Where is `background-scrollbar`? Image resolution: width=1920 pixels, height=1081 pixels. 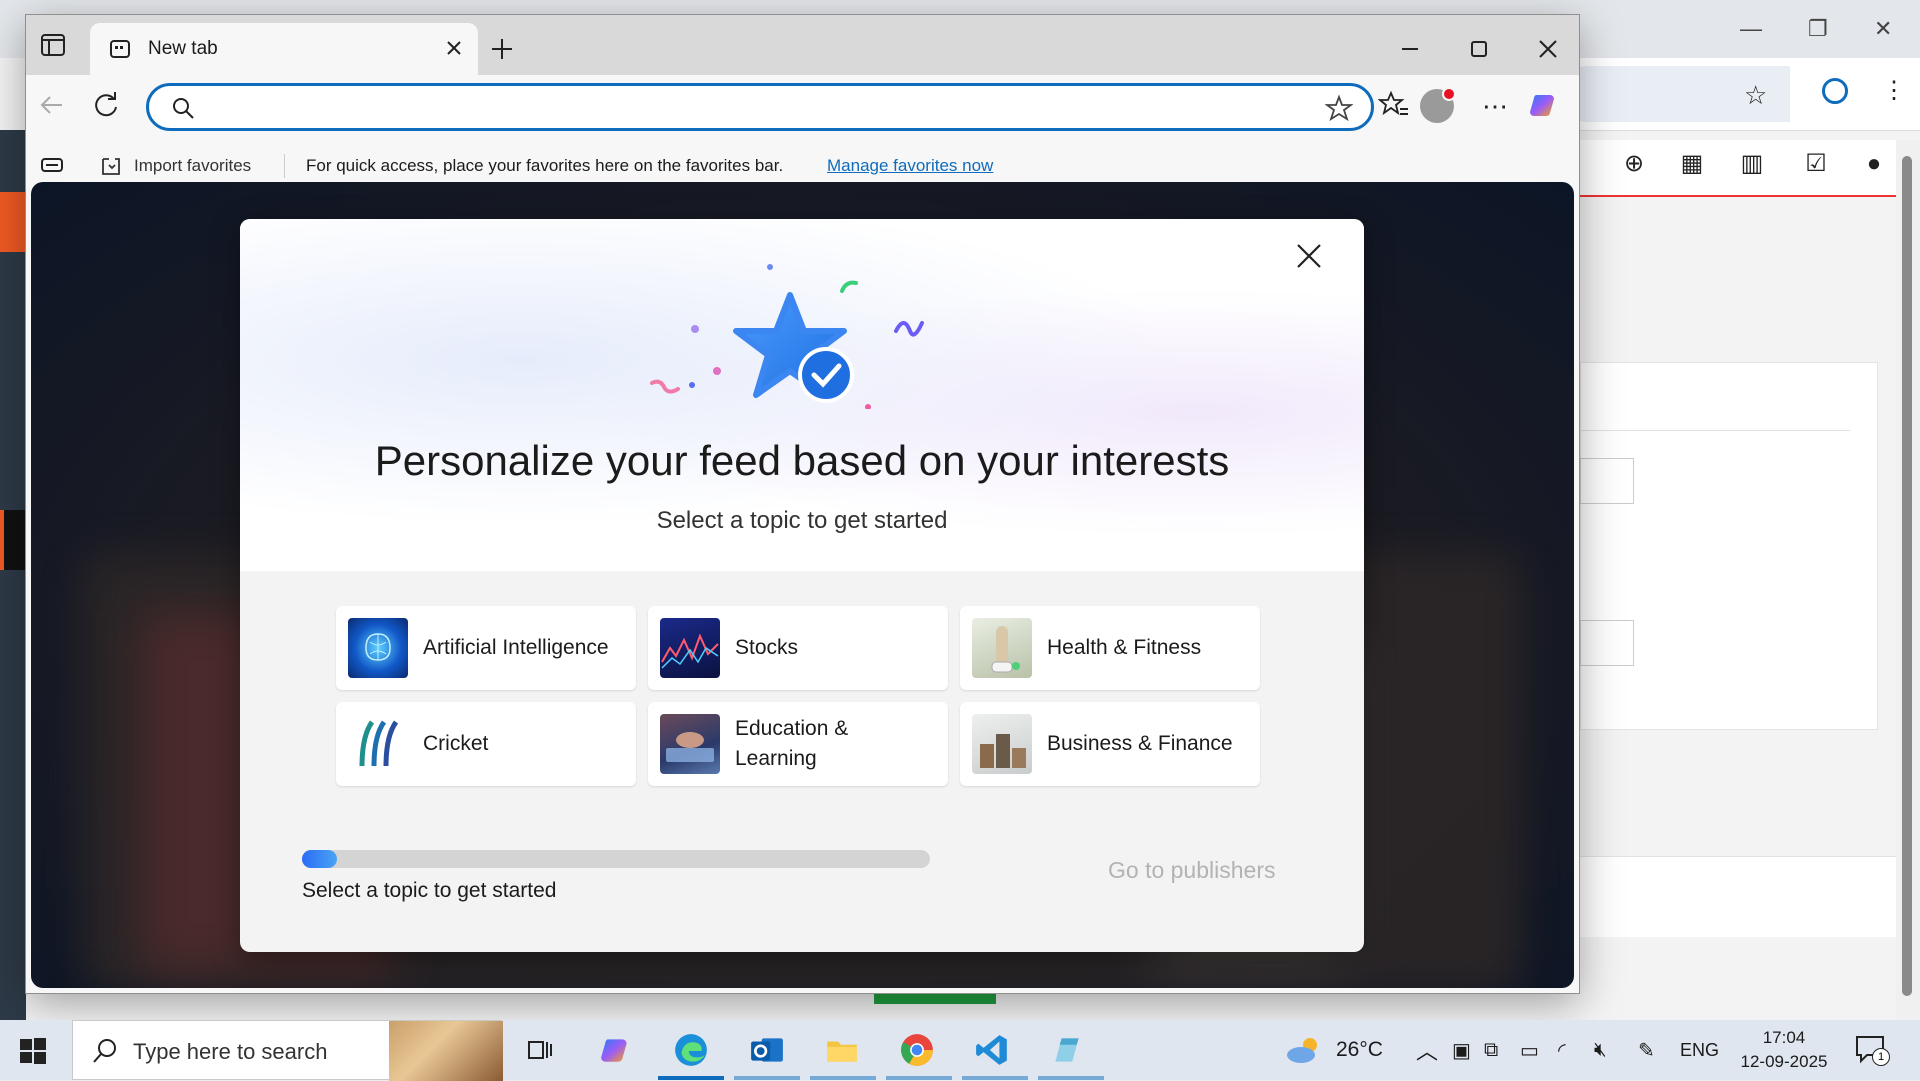
background-scrollbar is located at coordinates (1908, 580).